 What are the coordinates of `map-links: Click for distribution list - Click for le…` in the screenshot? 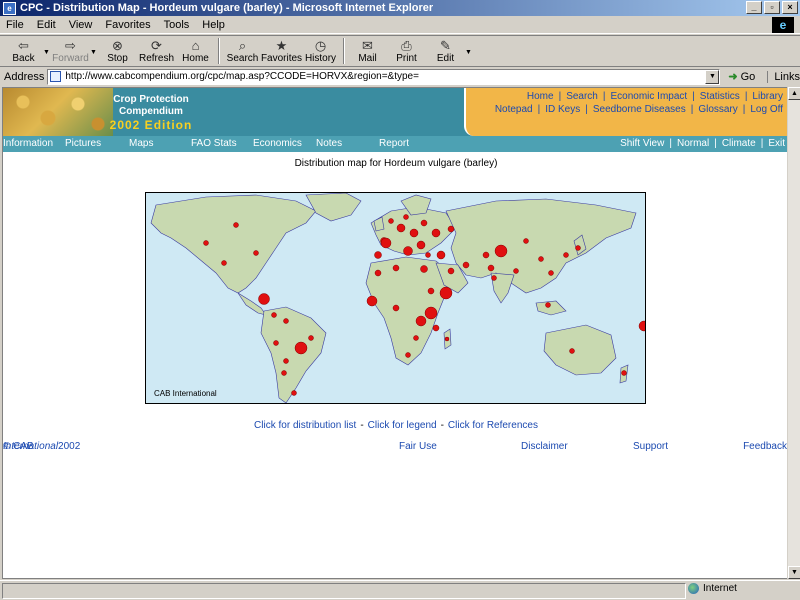 It's located at (396, 425).